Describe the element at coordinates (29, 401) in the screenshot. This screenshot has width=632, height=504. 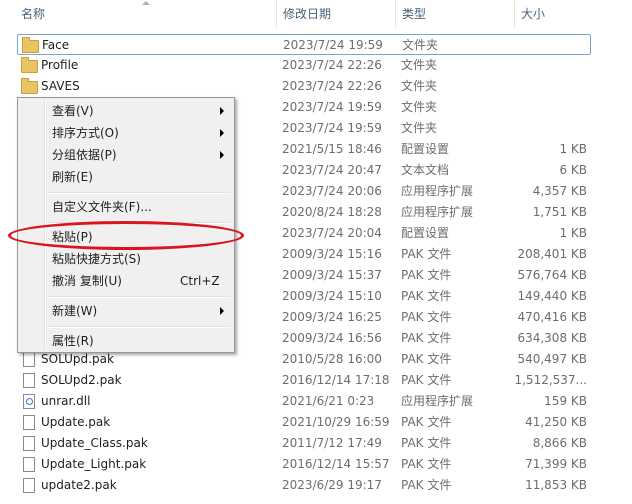
I see `dll-file-icon` at that location.